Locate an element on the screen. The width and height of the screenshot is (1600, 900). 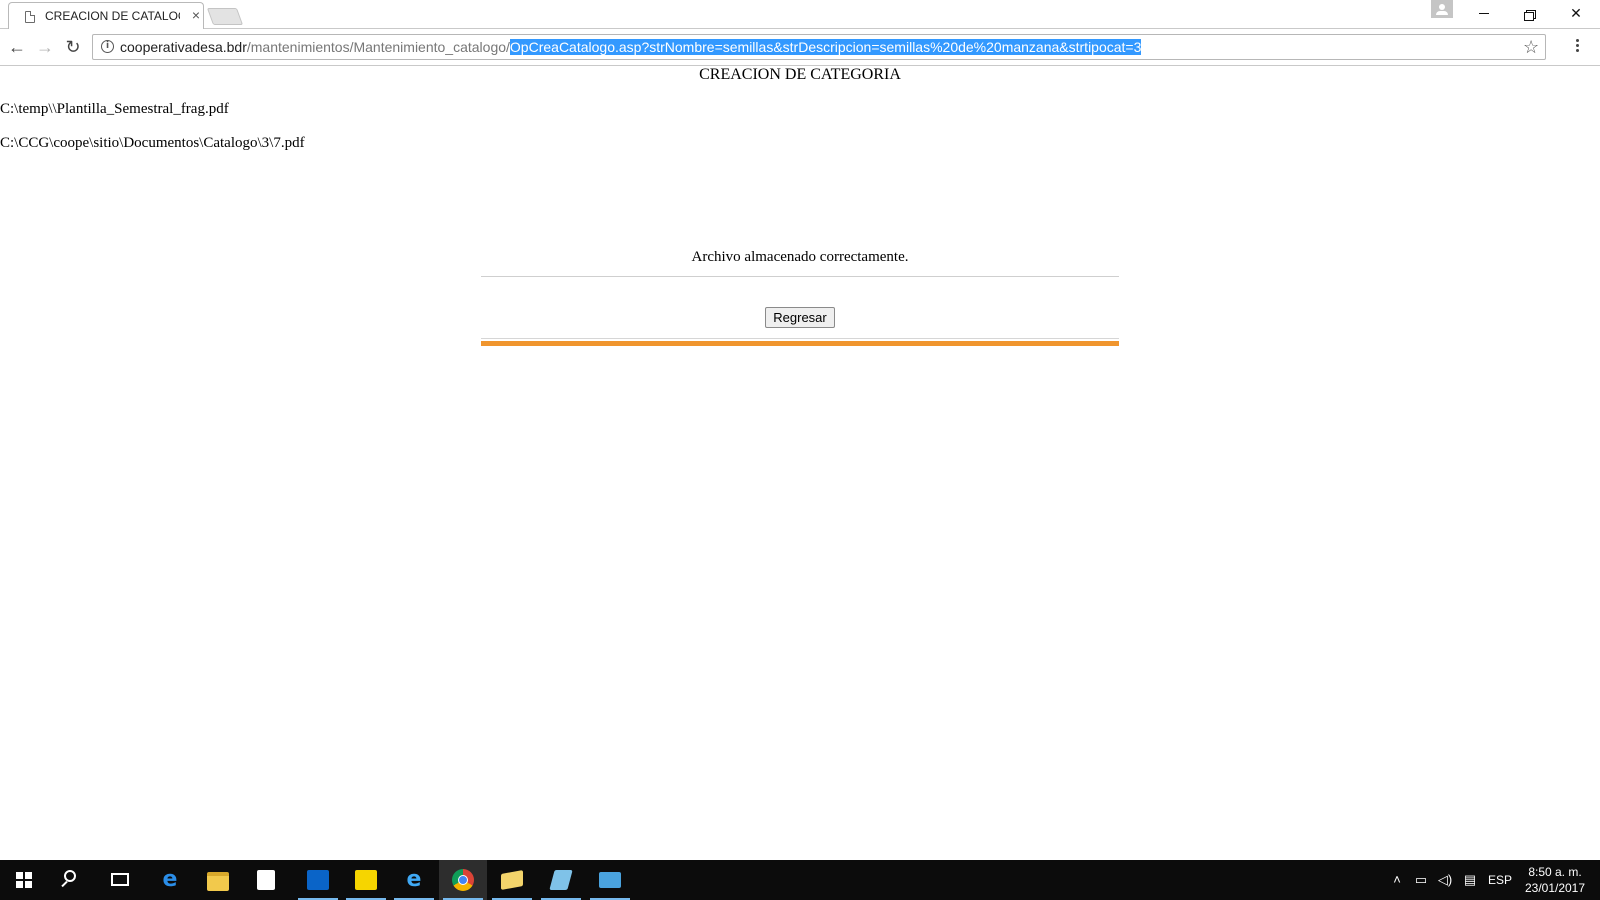
accent-bar is located at coordinates (800, 343).